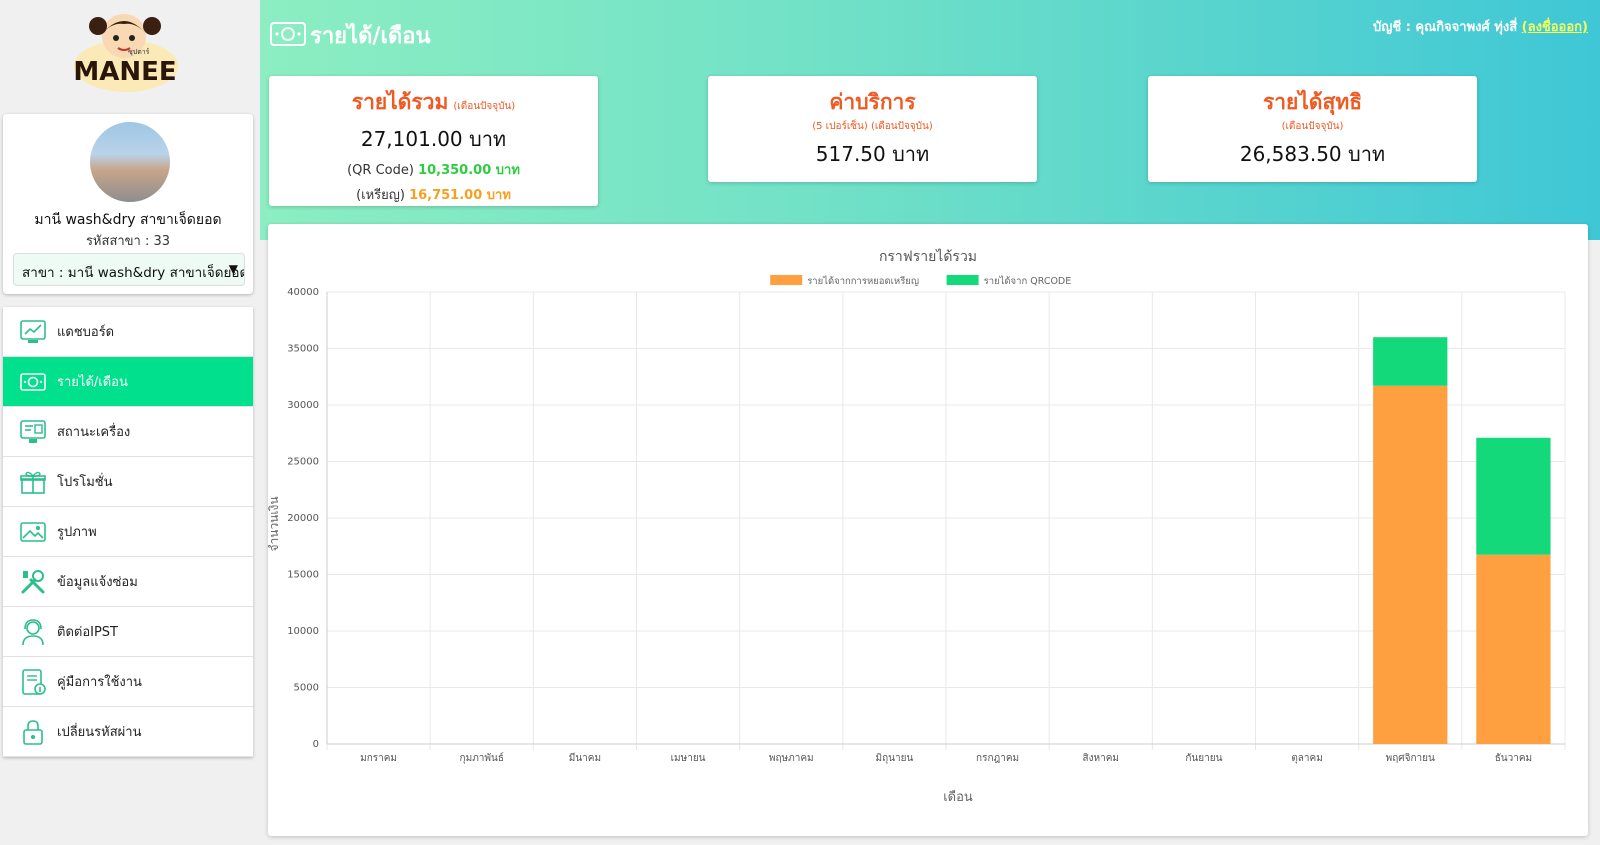 The height and width of the screenshot is (845, 1600). Describe the element at coordinates (316, 744) in the screenshot. I see `y-tick-label: 0` at that location.